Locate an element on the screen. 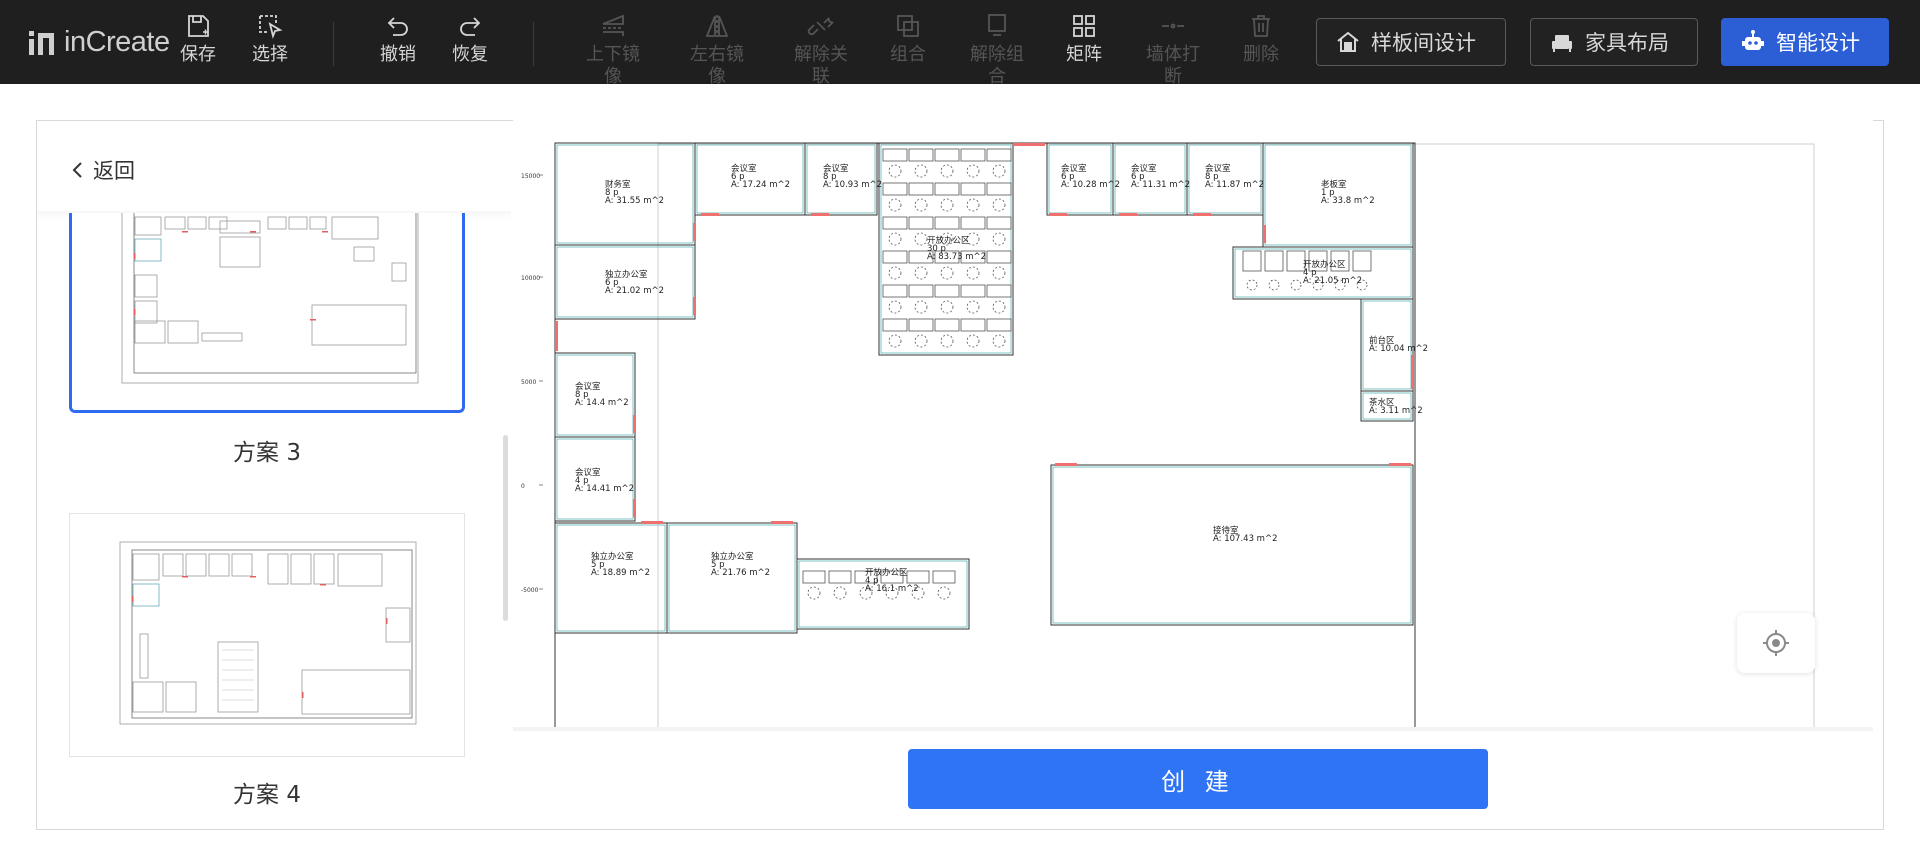  wall-break-button: 墙体打断 is located at coordinates (1173, 50).